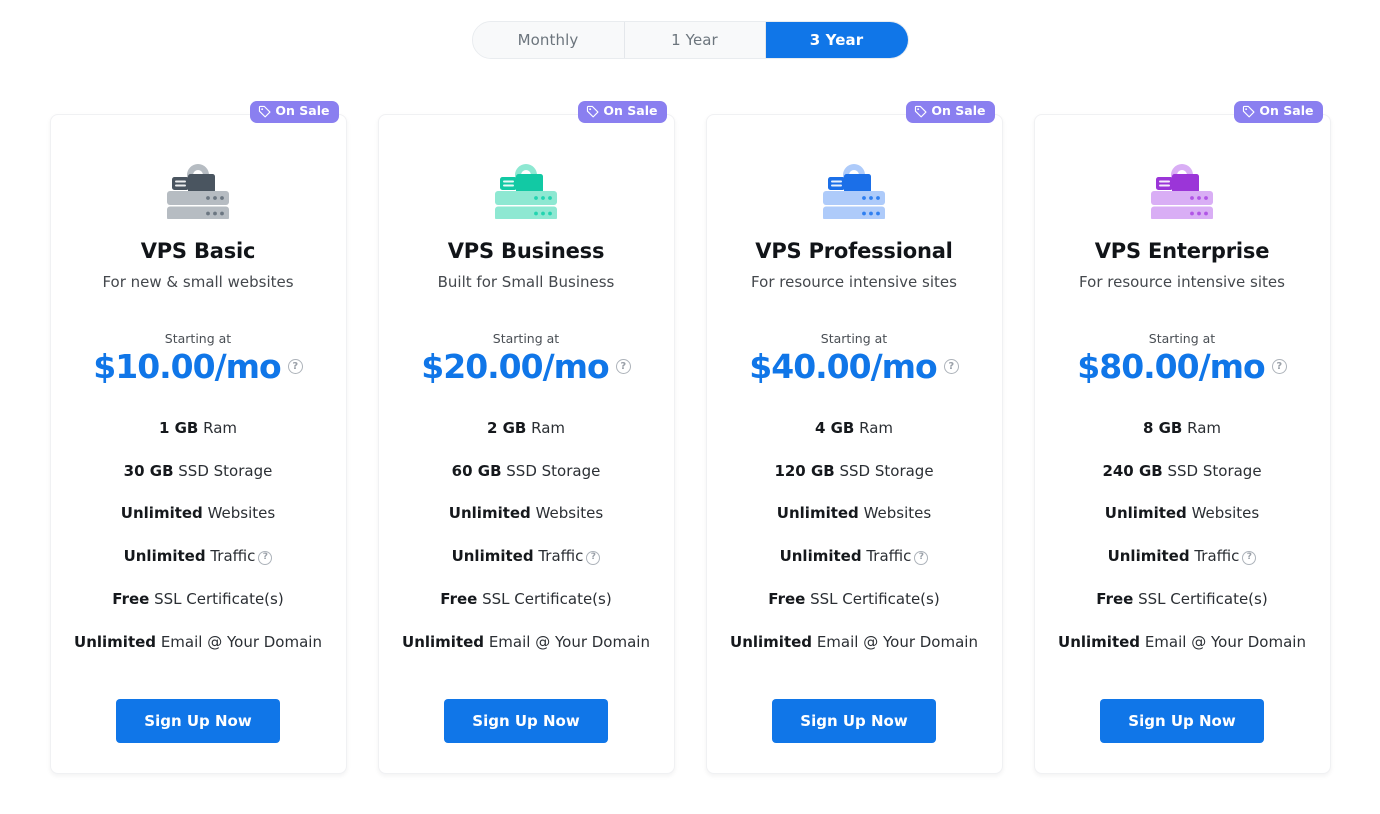 Image resolution: width=1380 pixels, height=814 pixels. Describe the element at coordinates (198, 282) in the screenshot. I see `plan-description: For new & small websites` at that location.